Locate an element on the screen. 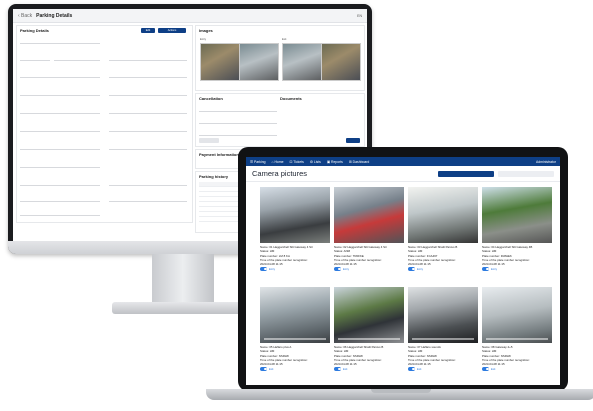 The width and height of the screenshot is (593, 411). details-heading: Parking Details is located at coordinates (34, 30).